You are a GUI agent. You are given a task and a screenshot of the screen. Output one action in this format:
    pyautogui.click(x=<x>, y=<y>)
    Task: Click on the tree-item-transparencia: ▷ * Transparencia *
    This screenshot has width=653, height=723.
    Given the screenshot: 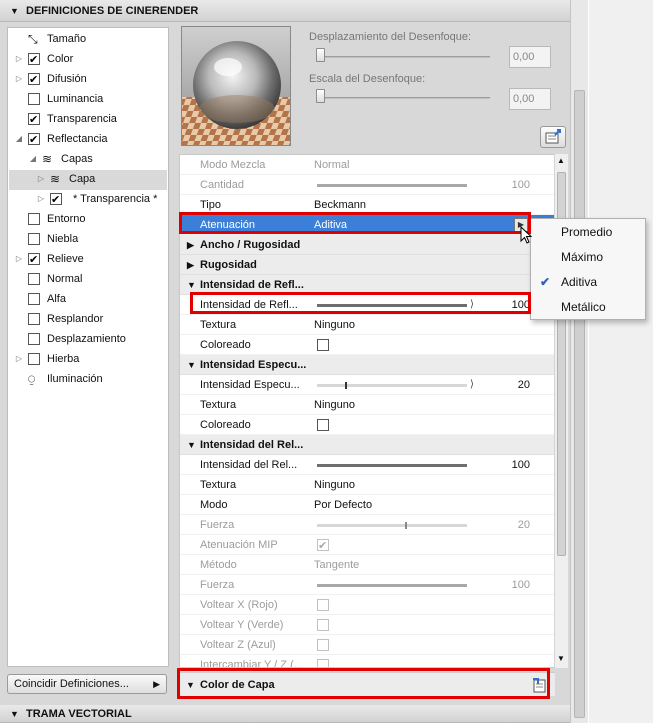 What is the action you would take?
    pyautogui.click(x=87, y=199)
    